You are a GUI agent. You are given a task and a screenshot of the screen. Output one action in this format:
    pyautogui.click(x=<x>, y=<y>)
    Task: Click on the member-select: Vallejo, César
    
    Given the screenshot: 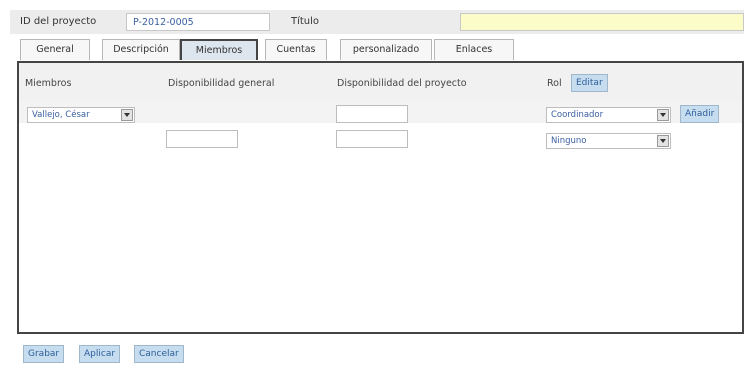 What is the action you would take?
    pyautogui.click(x=81, y=115)
    